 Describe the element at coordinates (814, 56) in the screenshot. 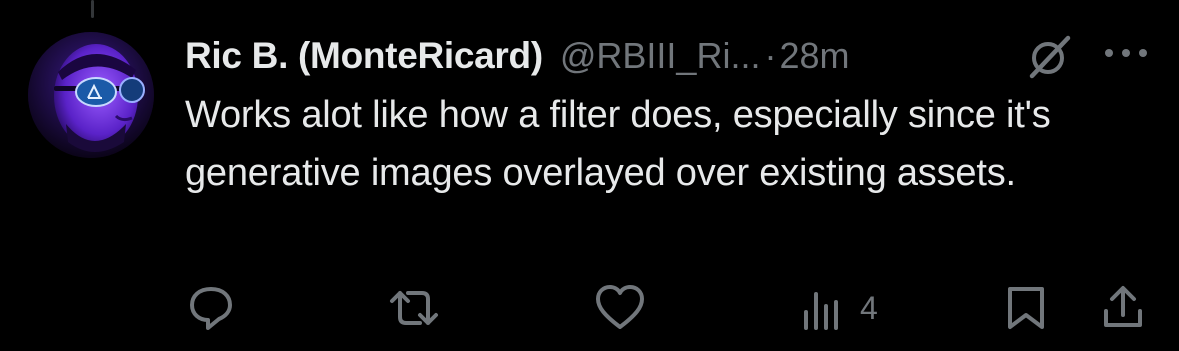

I see `timestamp: 28m` at that location.